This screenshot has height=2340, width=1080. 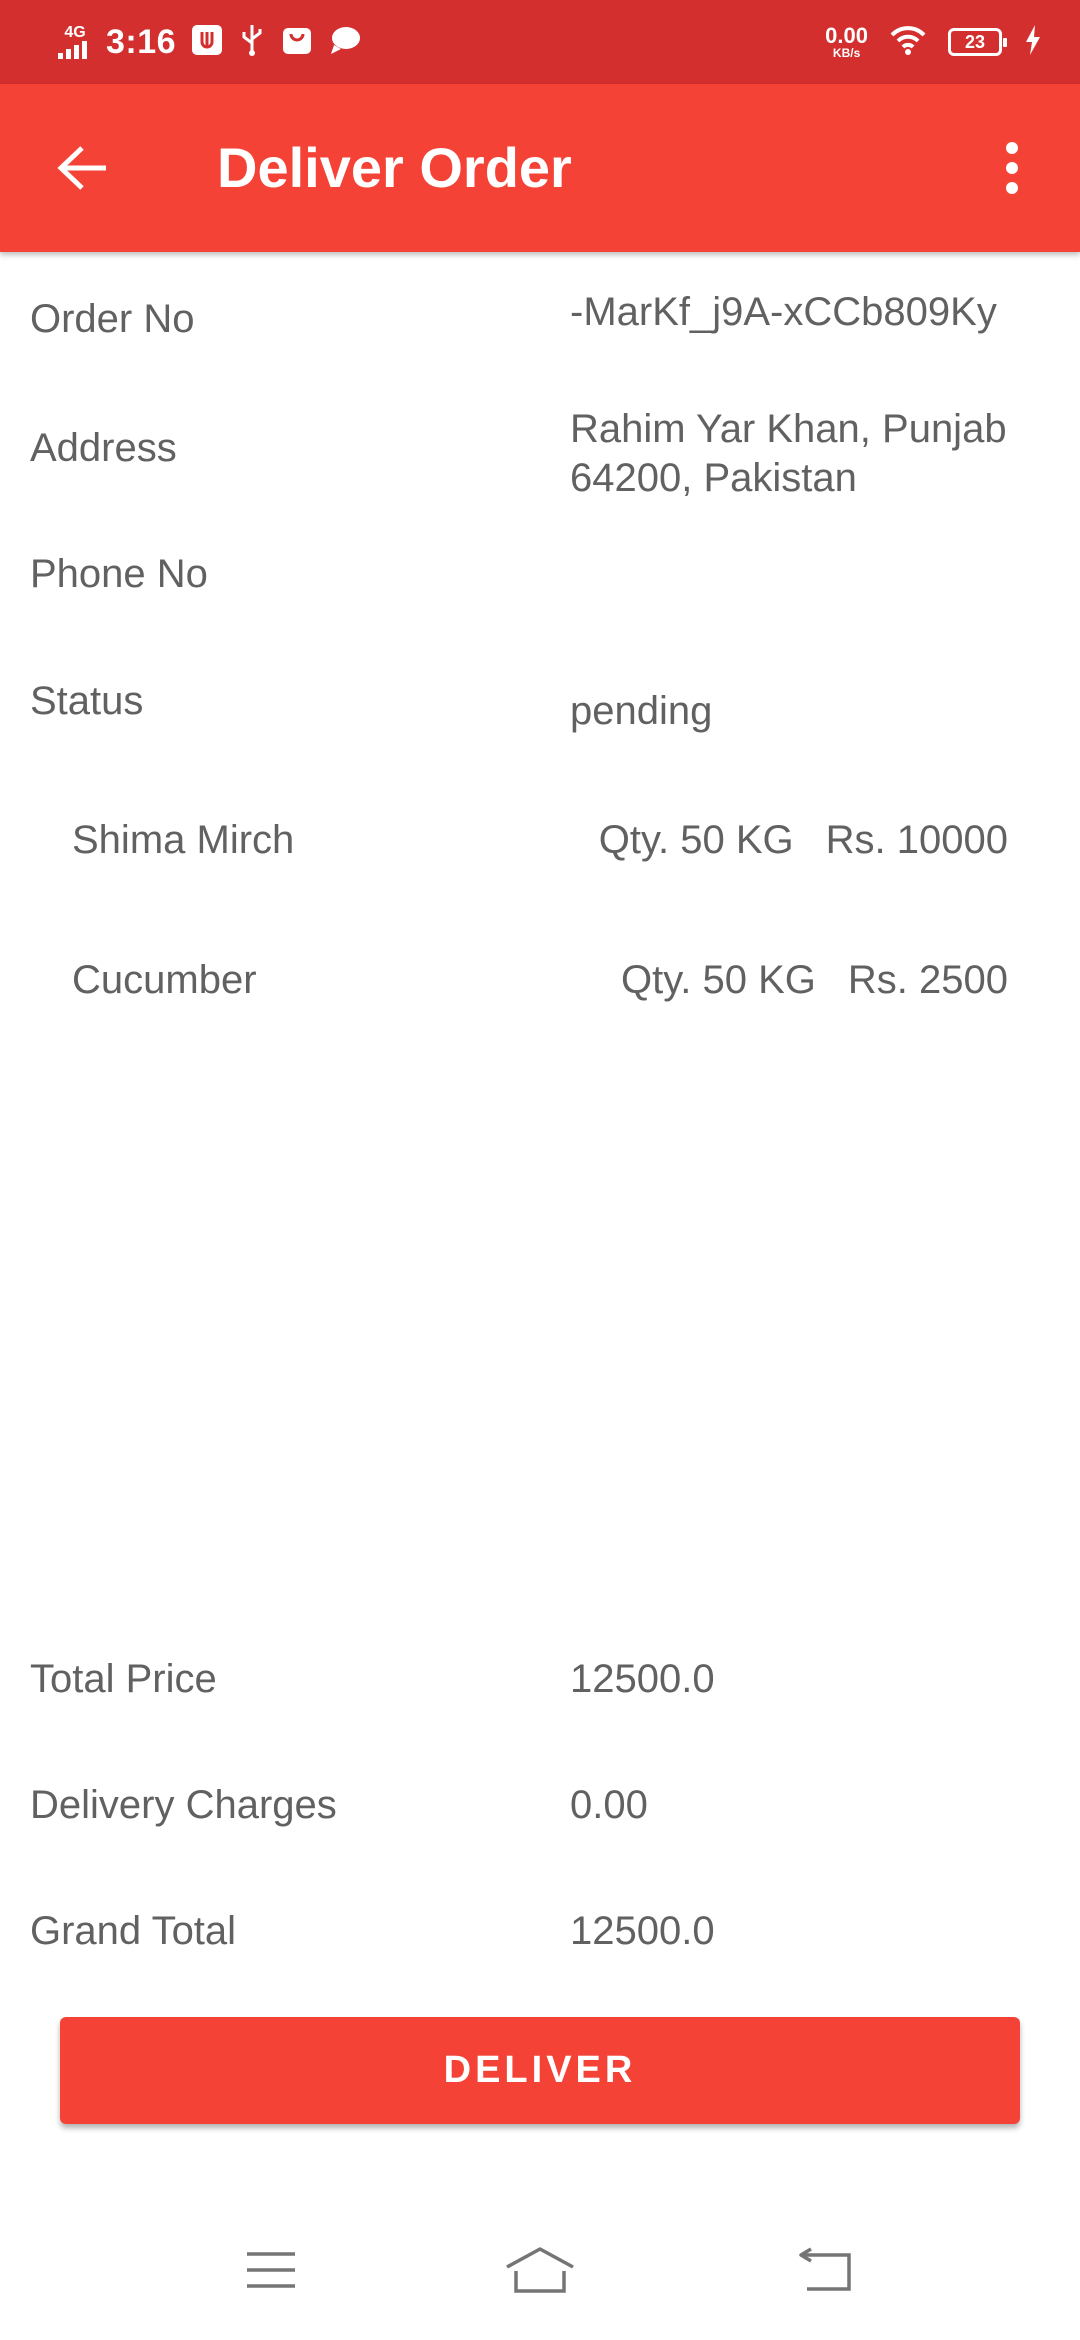 What do you see at coordinates (394, 167) in the screenshot?
I see `page-title: Deliver Order` at bounding box center [394, 167].